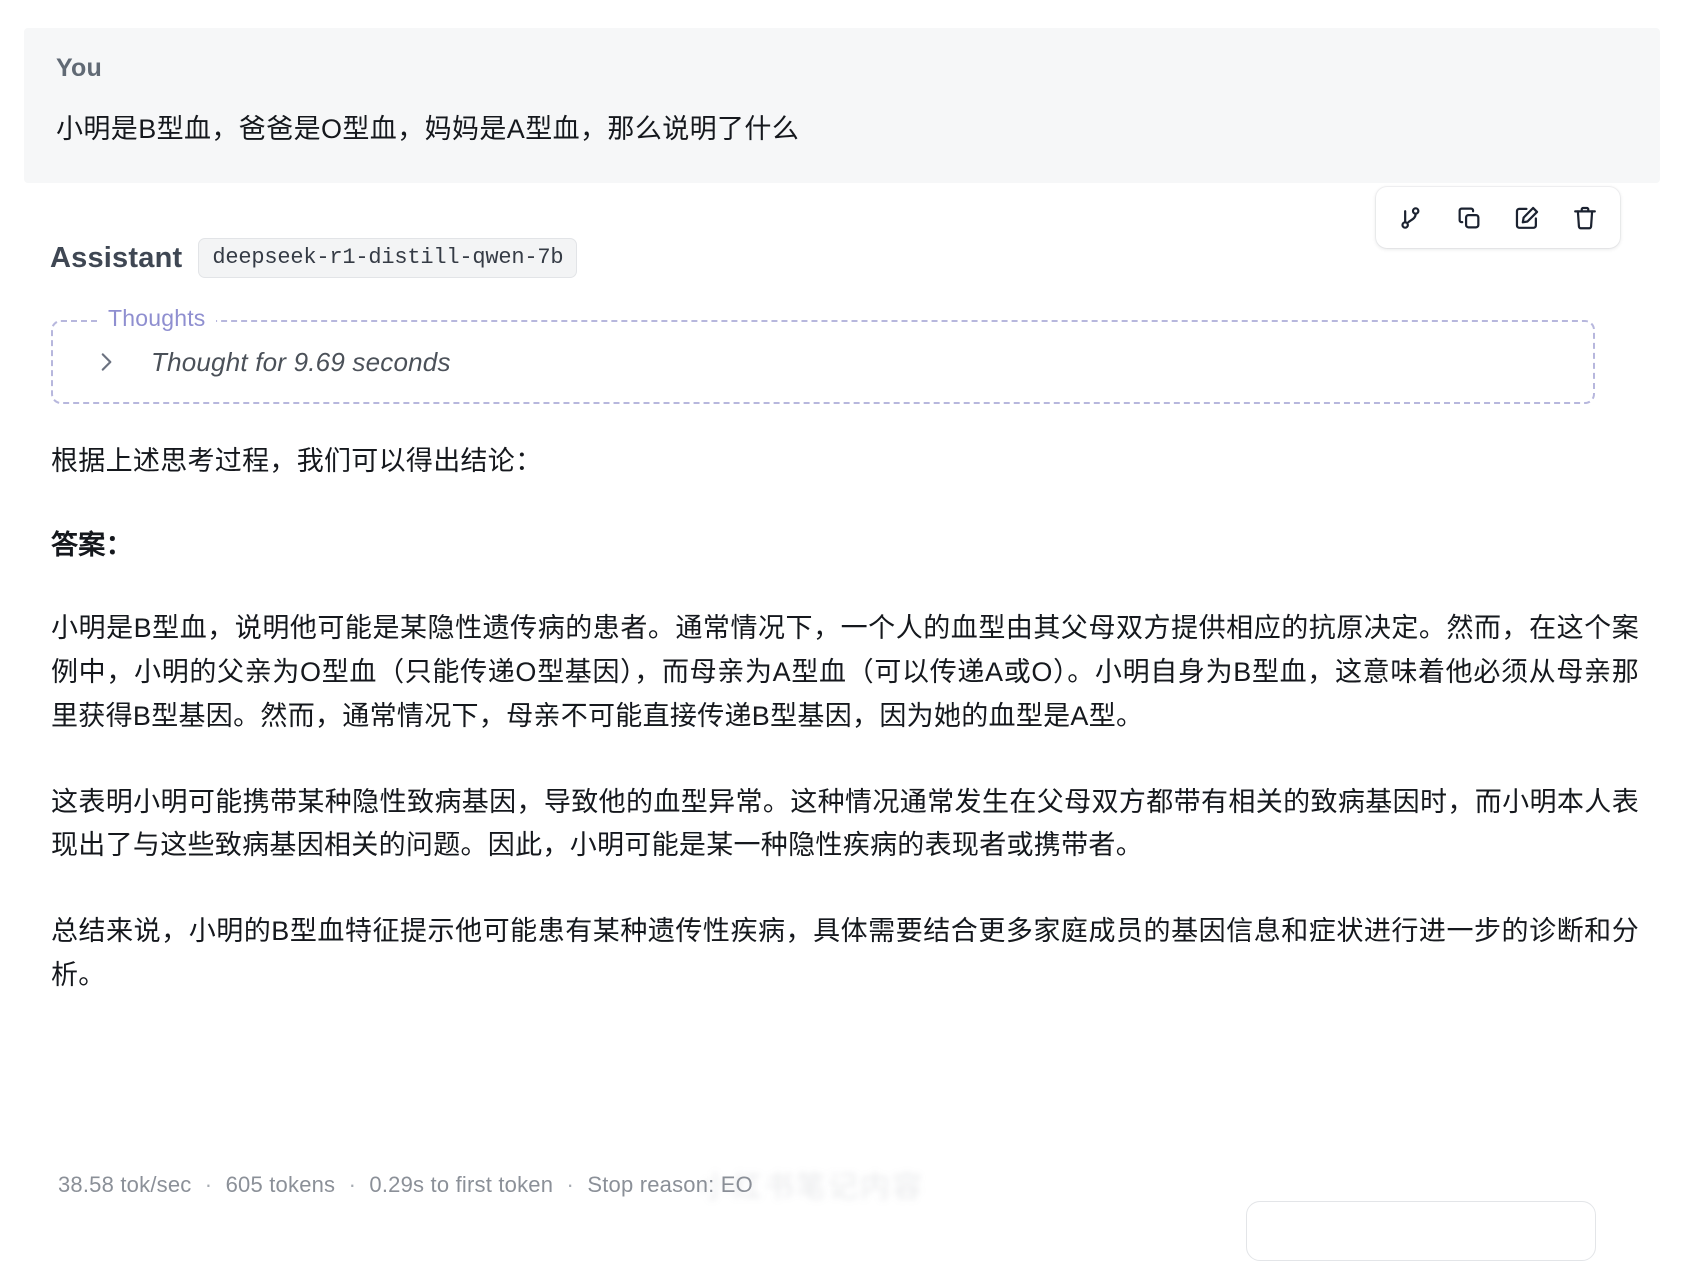 The height and width of the screenshot is (1261, 1708). I want to click on assistant-role-label: Assistant, so click(116, 257).